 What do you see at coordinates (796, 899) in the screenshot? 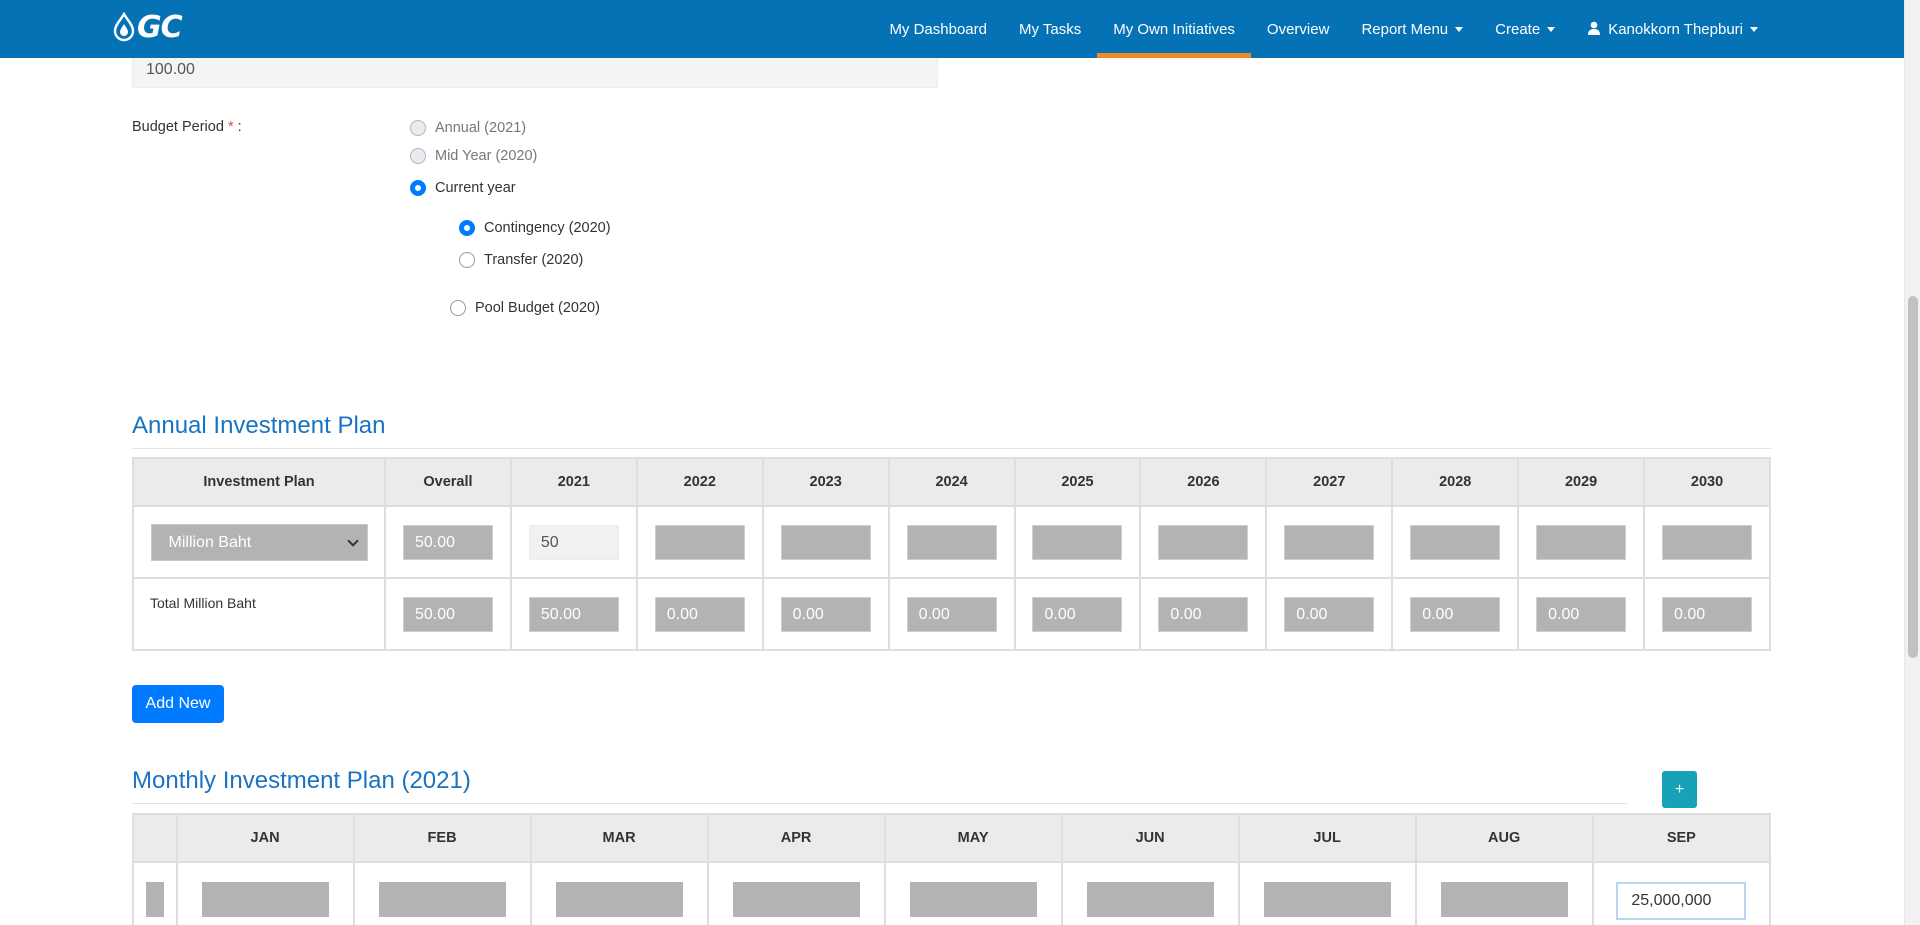
I see `apr-input` at bounding box center [796, 899].